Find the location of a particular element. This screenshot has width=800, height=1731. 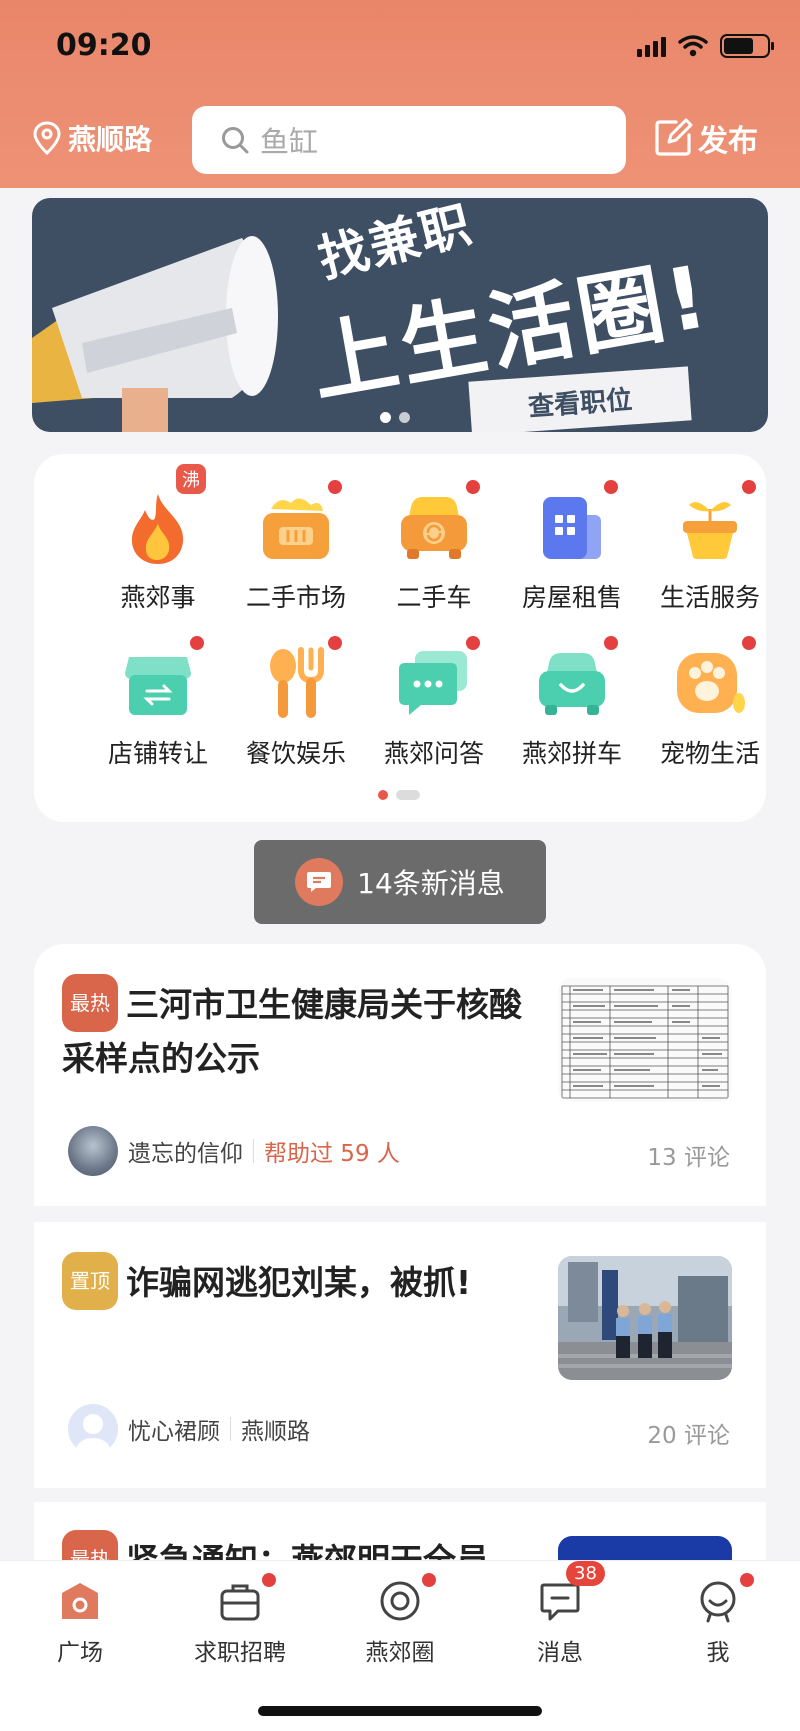

default-user-icon is located at coordinates (93, 1434).